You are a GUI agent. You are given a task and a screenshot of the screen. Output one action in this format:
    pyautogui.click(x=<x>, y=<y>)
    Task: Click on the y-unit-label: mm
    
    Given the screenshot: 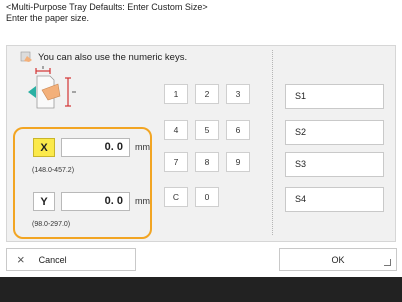 What is the action you would take?
    pyautogui.click(x=142, y=201)
    